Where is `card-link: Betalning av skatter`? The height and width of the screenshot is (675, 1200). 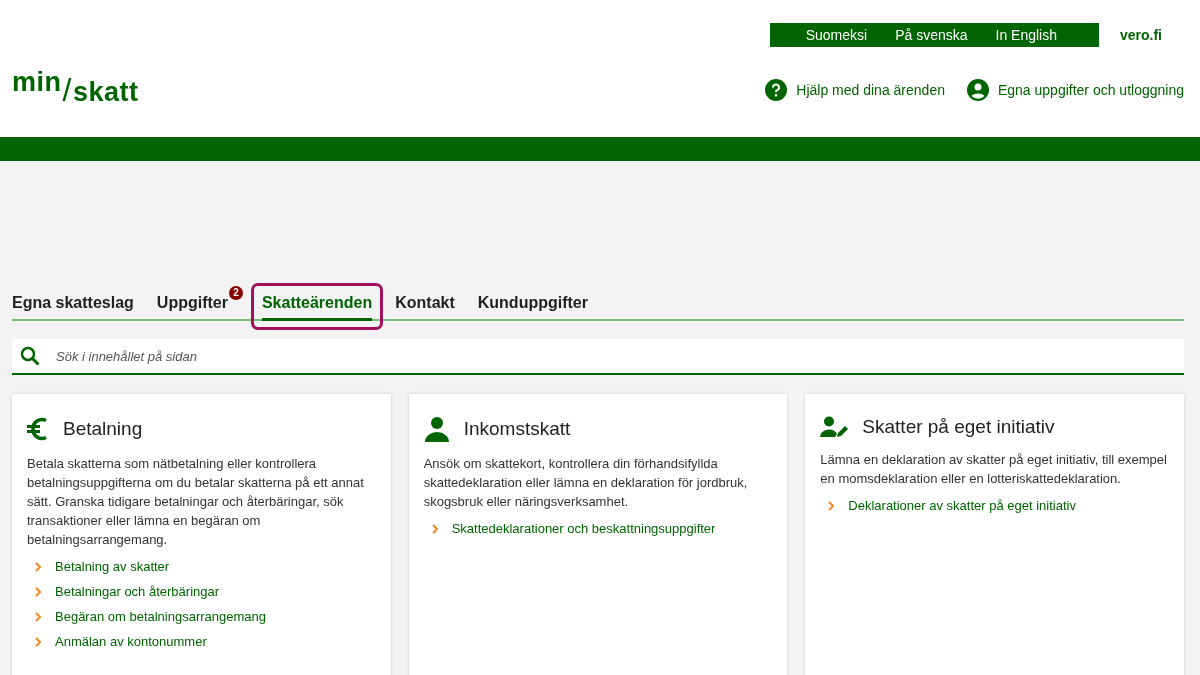
card-link: Betalning av skatter is located at coordinates (102, 566).